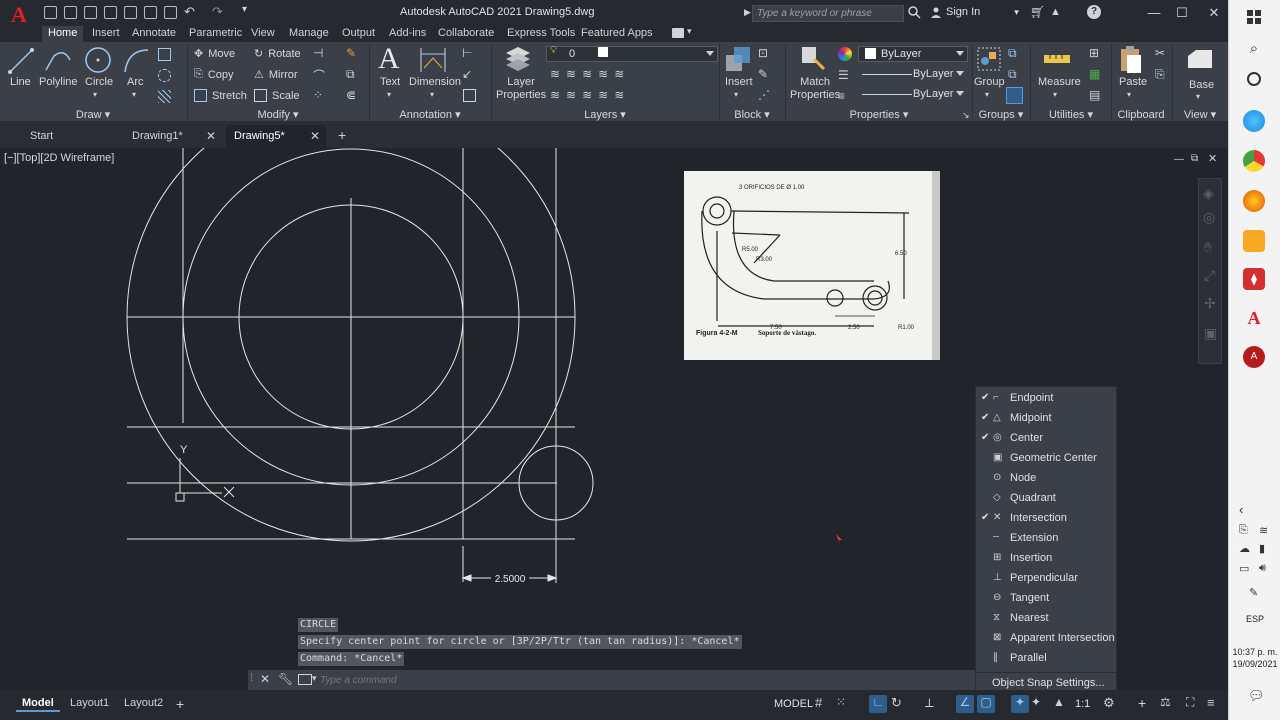 This screenshot has width=1280, height=720. Describe the element at coordinates (1082, 704) in the screenshot. I see `annotation-scale-value: 1:1` at that location.